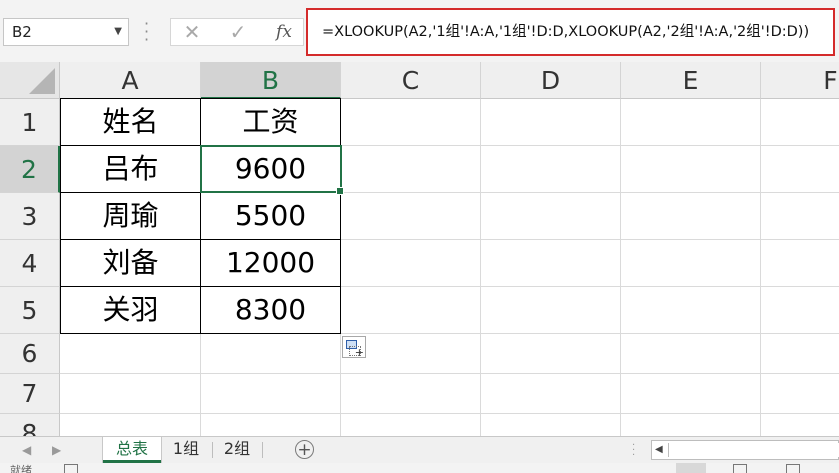 The image size is (839, 473). What do you see at coordinates (419, 468) in the screenshot?
I see `status-bar: 就绪` at bounding box center [419, 468].